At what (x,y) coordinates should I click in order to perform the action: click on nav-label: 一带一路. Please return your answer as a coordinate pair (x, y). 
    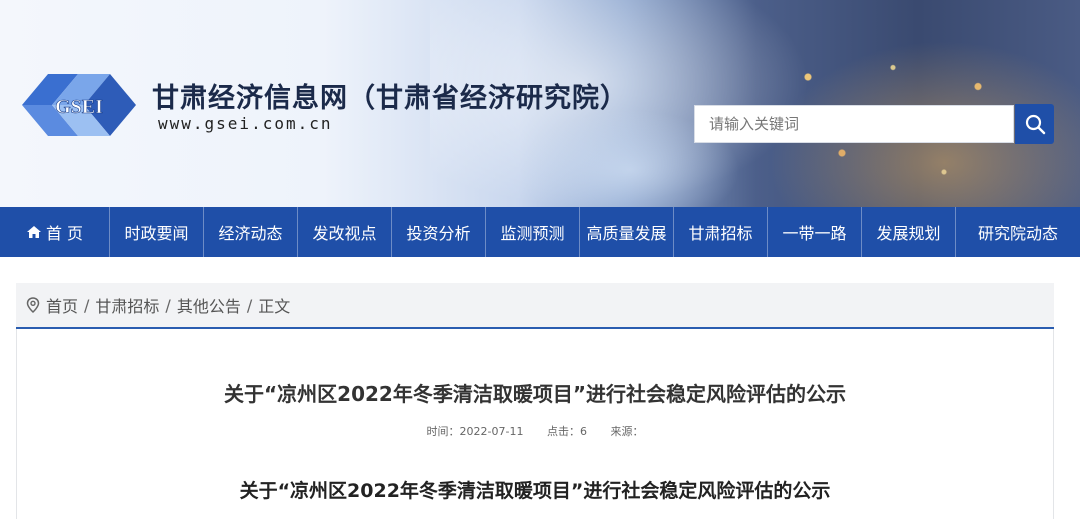
    Looking at the image, I should click on (814, 233).